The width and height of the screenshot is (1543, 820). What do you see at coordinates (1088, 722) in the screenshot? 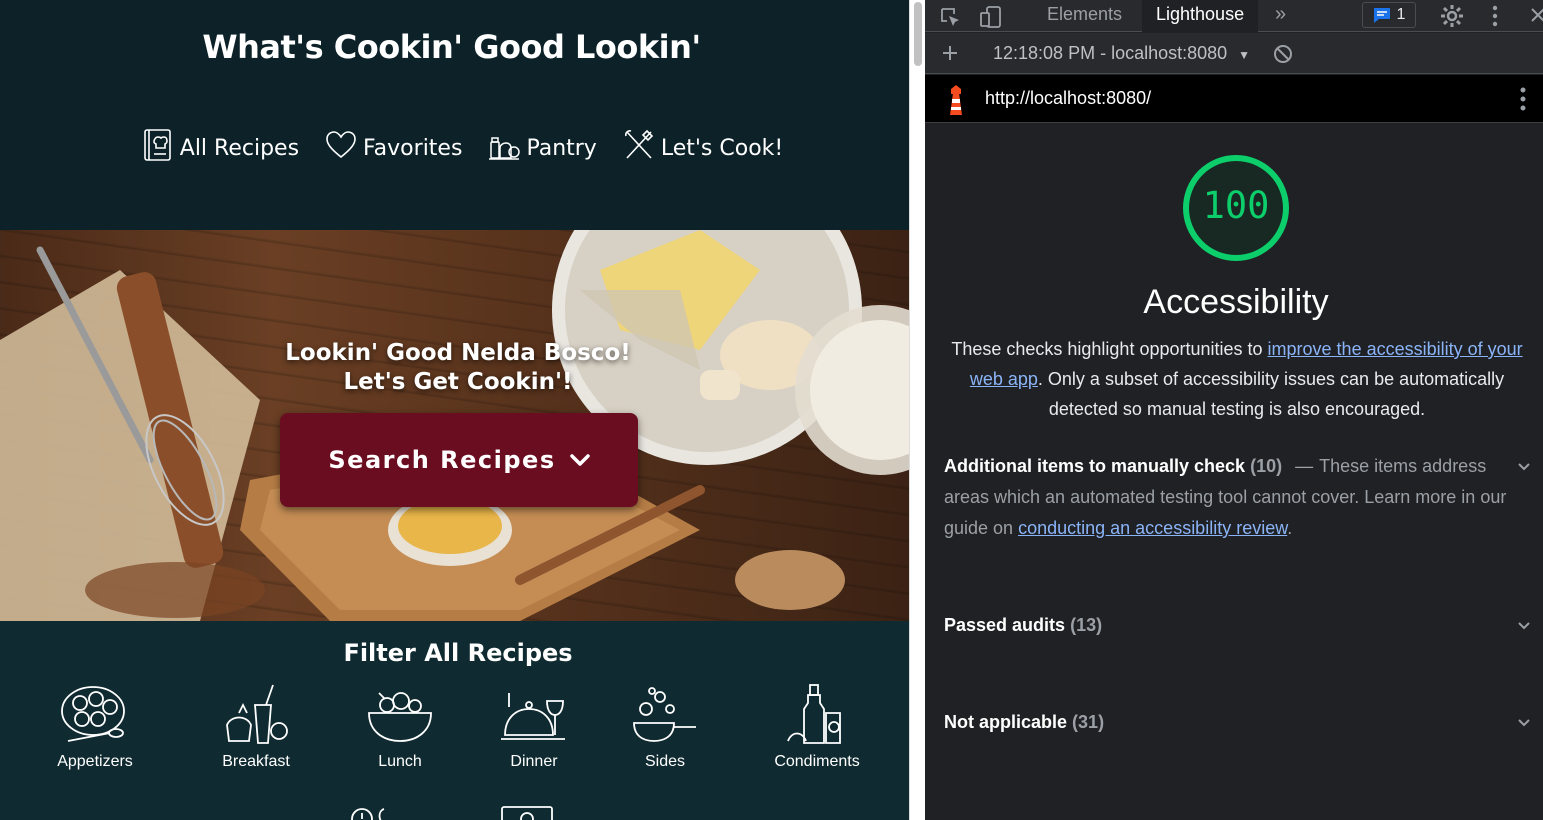
I see `group-count: (31)` at bounding box center [1088, 722].